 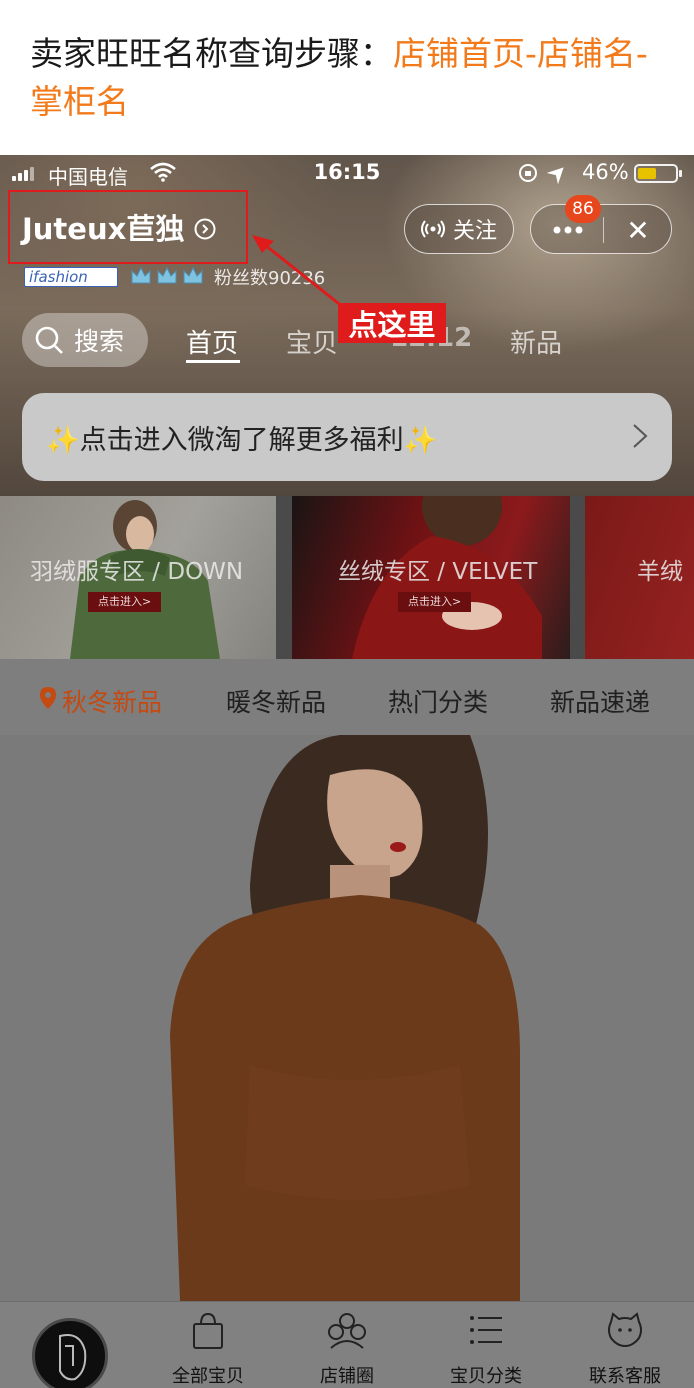 I want to click on search-label: 搜索, so click(x=99, y=341).